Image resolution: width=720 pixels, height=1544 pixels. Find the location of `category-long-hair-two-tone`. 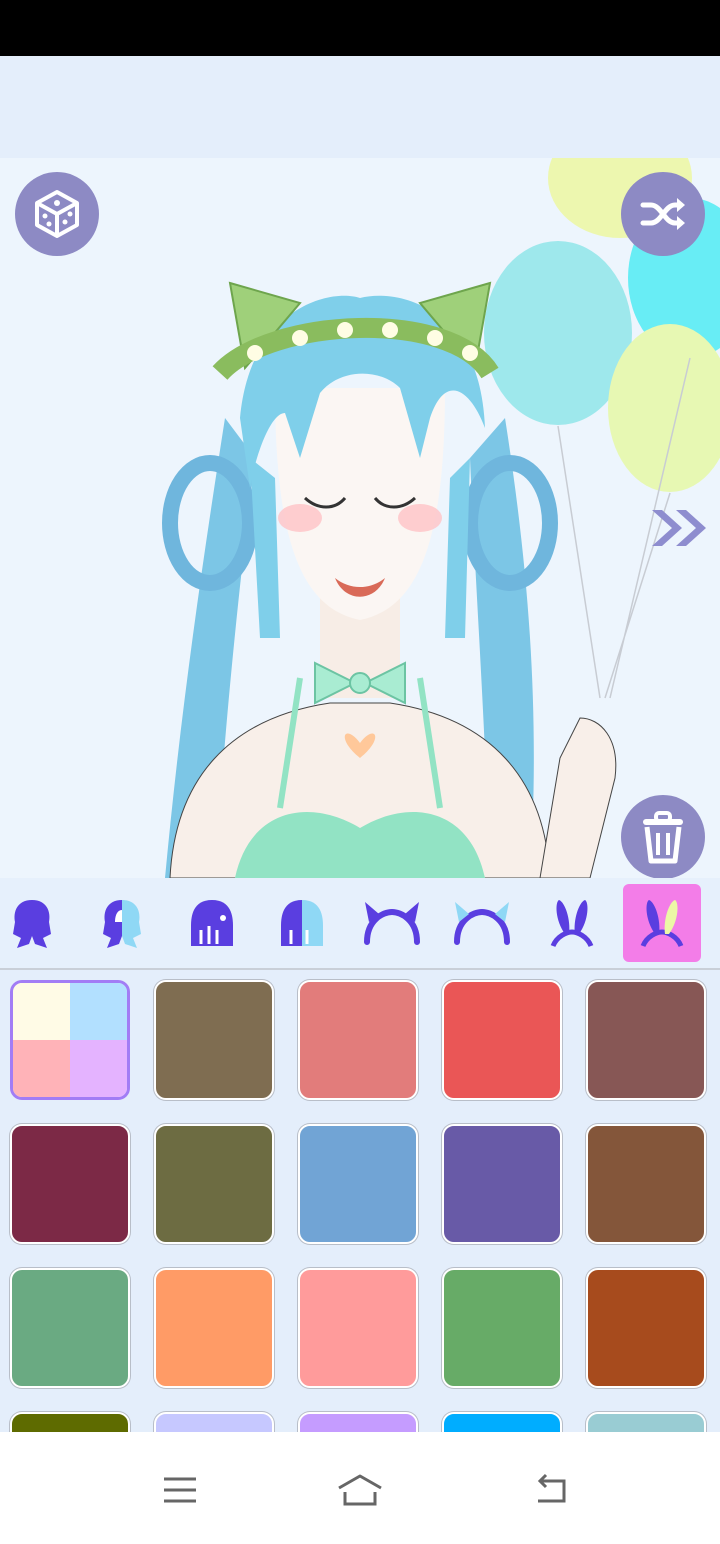

category-long-hair-two-tone is located at coordinates (122, 923).